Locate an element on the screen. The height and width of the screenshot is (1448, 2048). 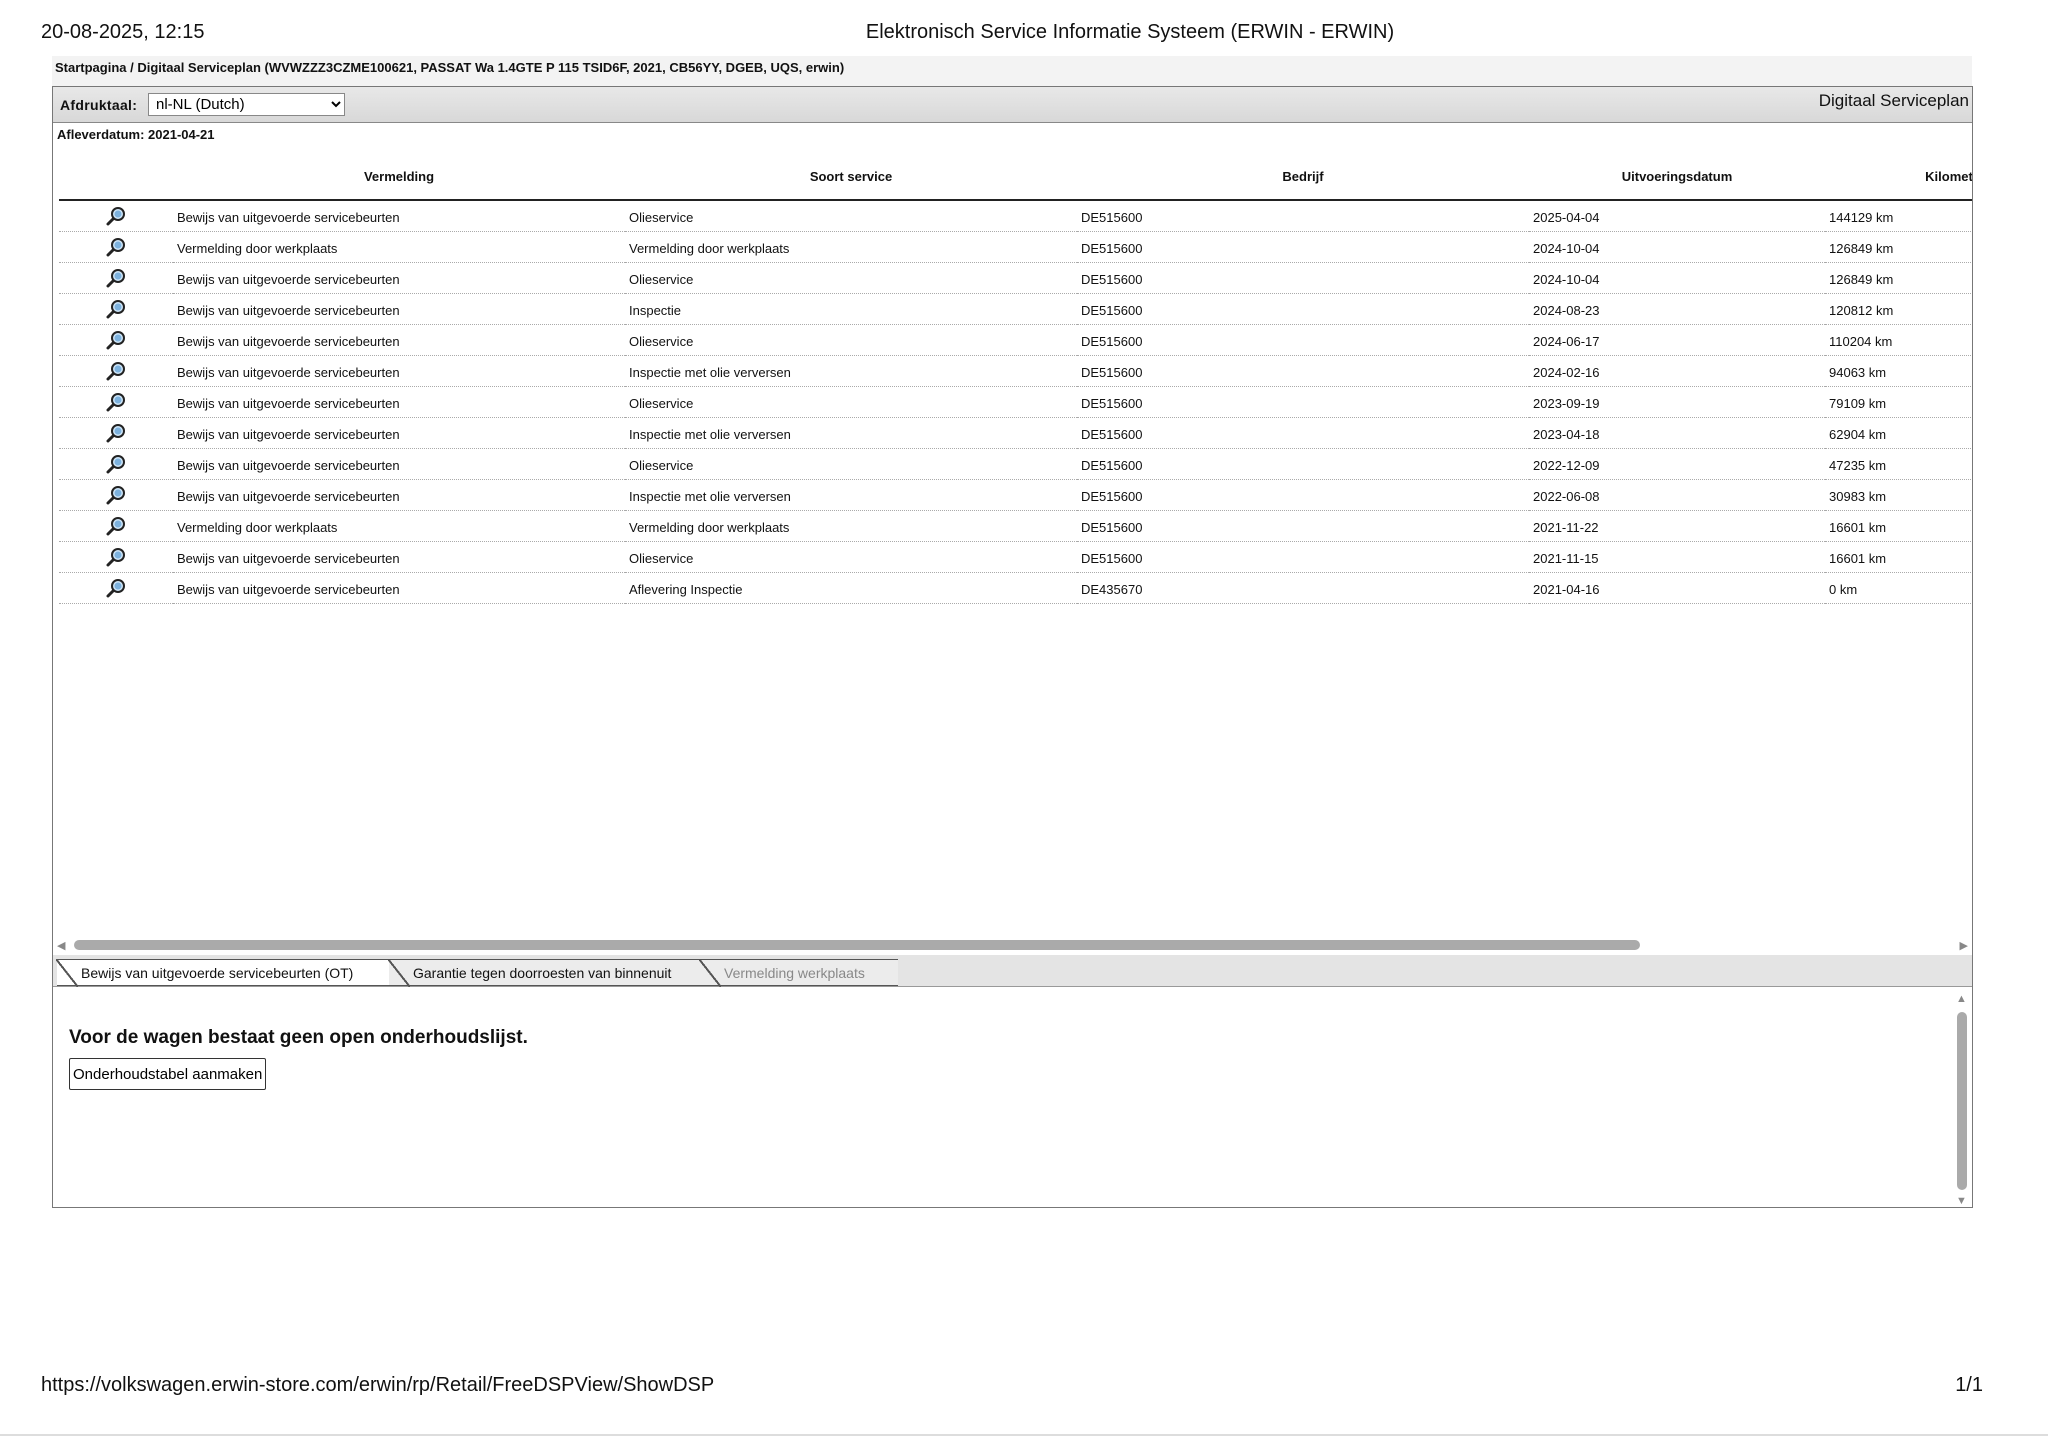
cell-service-type: Vermelding door werkplaats is located at coordinates (851, 247).